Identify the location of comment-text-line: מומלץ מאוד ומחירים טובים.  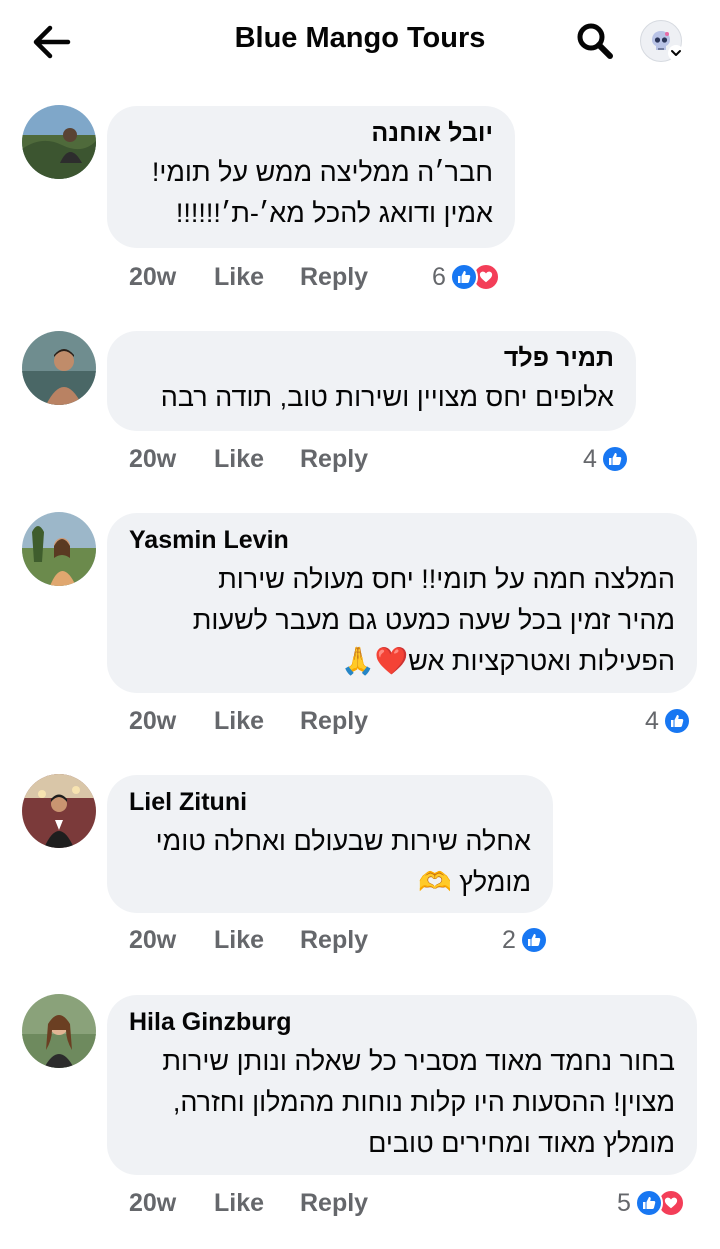
(521, 1143).